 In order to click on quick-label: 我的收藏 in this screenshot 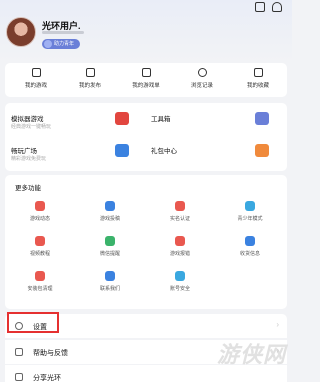, I will do `click(257, 86)`.